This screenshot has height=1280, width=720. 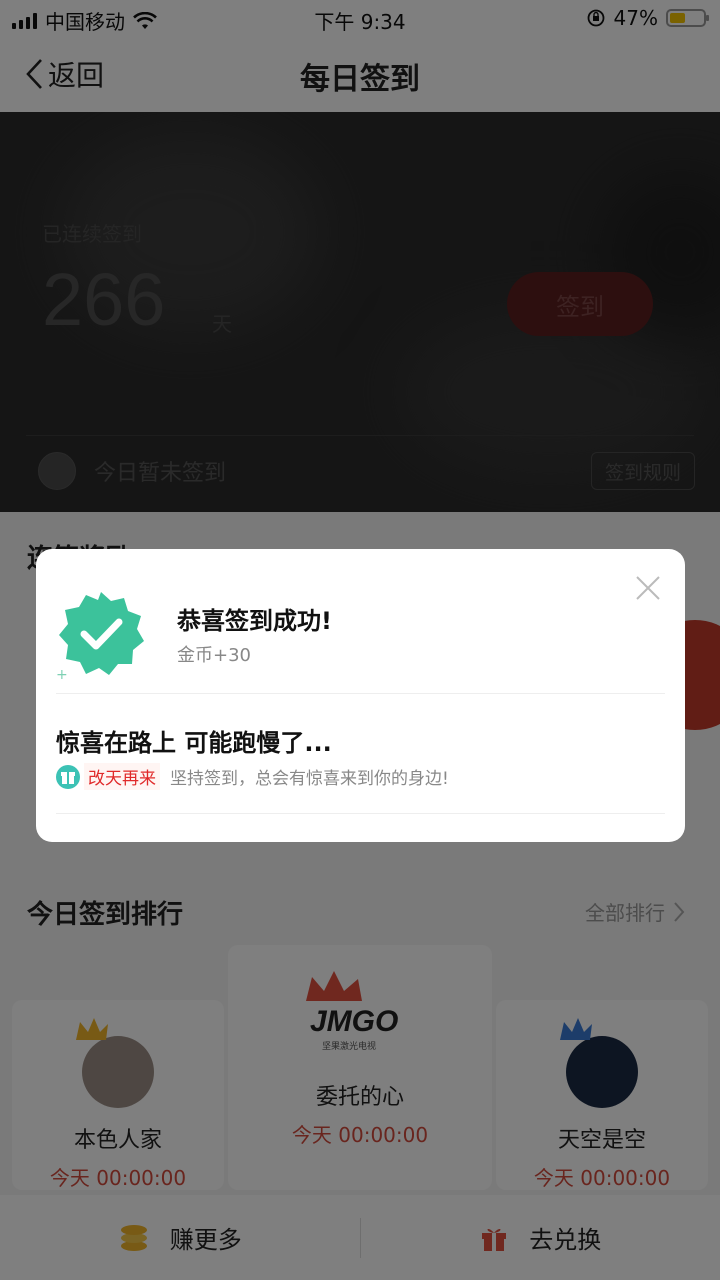 What do you see at coordinates (254, 621) in the screenshot?
I see `dialog-title: 恭喜签到成功!` at bounding box center [254, 621].